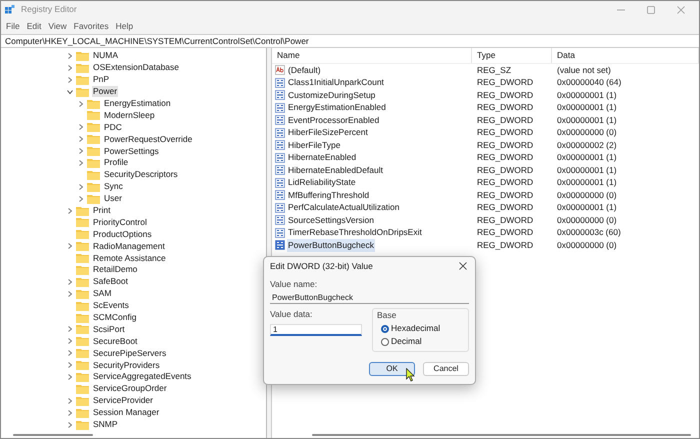 This screenshot has height=439, width=700. What do you see at coordinates (336, 83) in the screenshot?
I see `value-name: Class1InitialUnparkCount` at bounding box center [336, 83].